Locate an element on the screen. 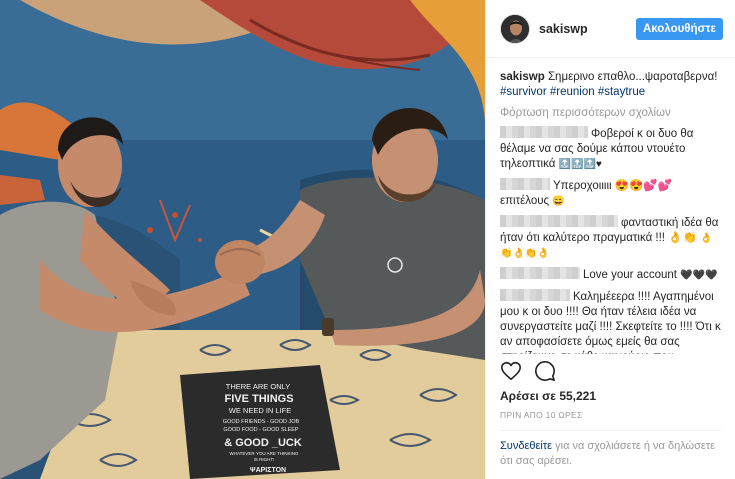 The height and width of the screenshot is (479, 735). hashtag-staytrue: #staytrue is located at coordinates (621, 92).